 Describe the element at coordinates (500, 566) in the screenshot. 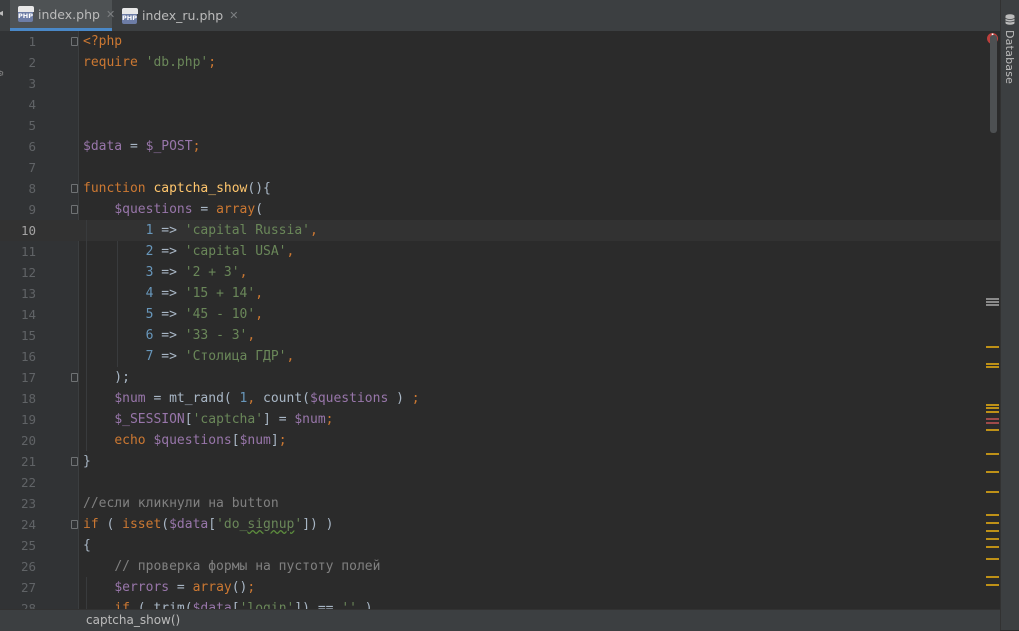

I see `code-line: 26 // проверка формы на пустоту полей` at that location.